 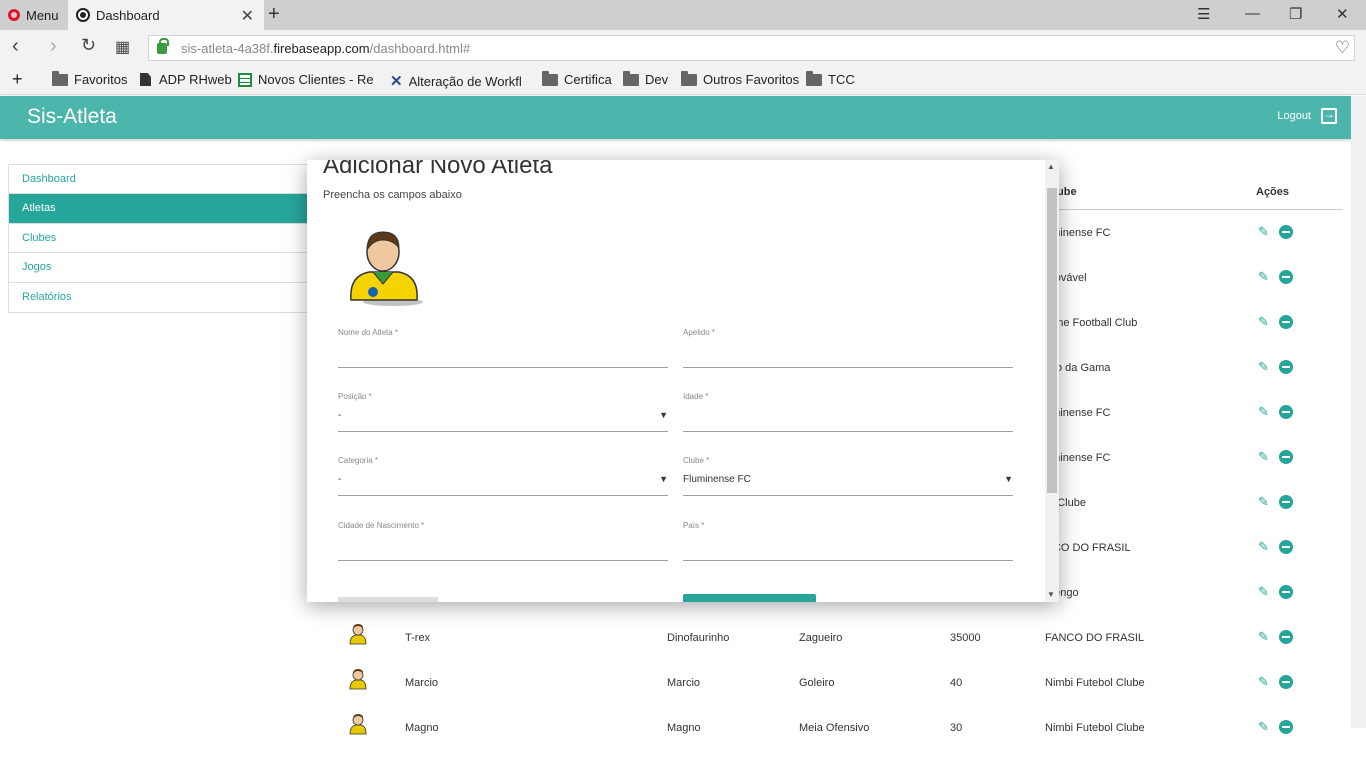 I want to click on scroll-up-icon: ▲, so click(x=1051, y=166).